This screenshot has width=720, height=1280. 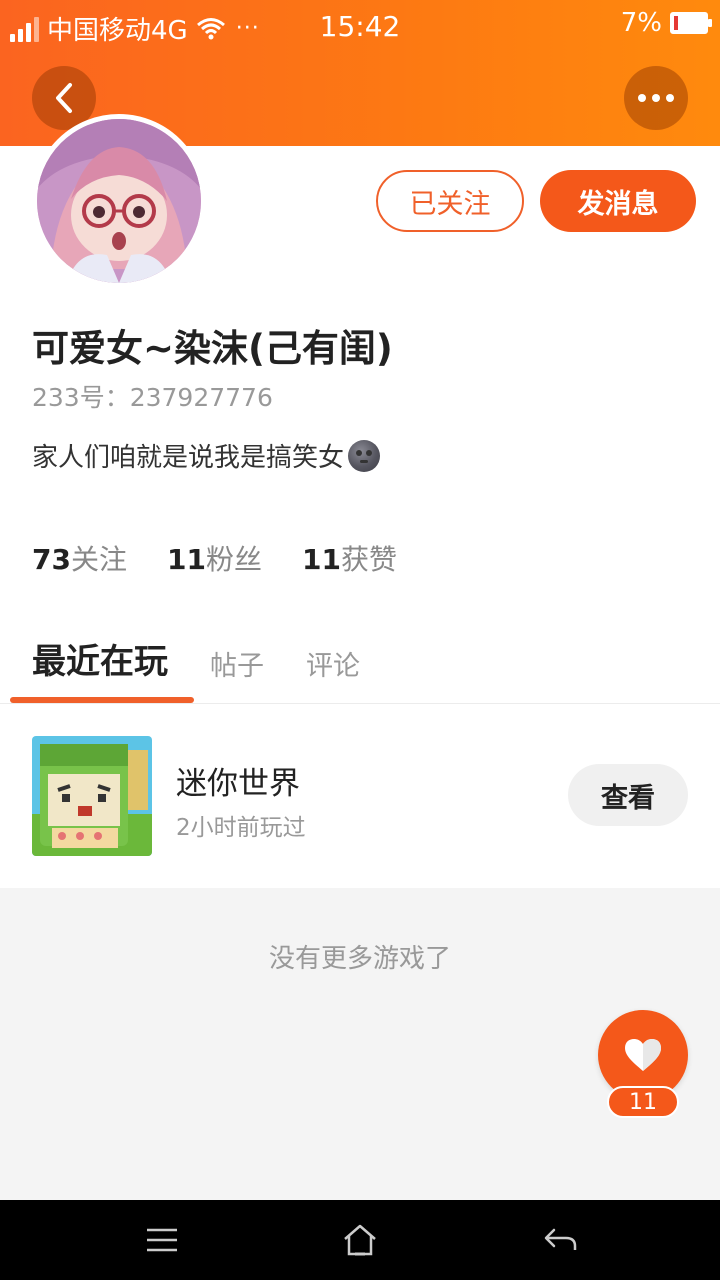 I want to click on status-bar: 中国移动4G ··· 15:42 7%, so click(x=360, y=25).